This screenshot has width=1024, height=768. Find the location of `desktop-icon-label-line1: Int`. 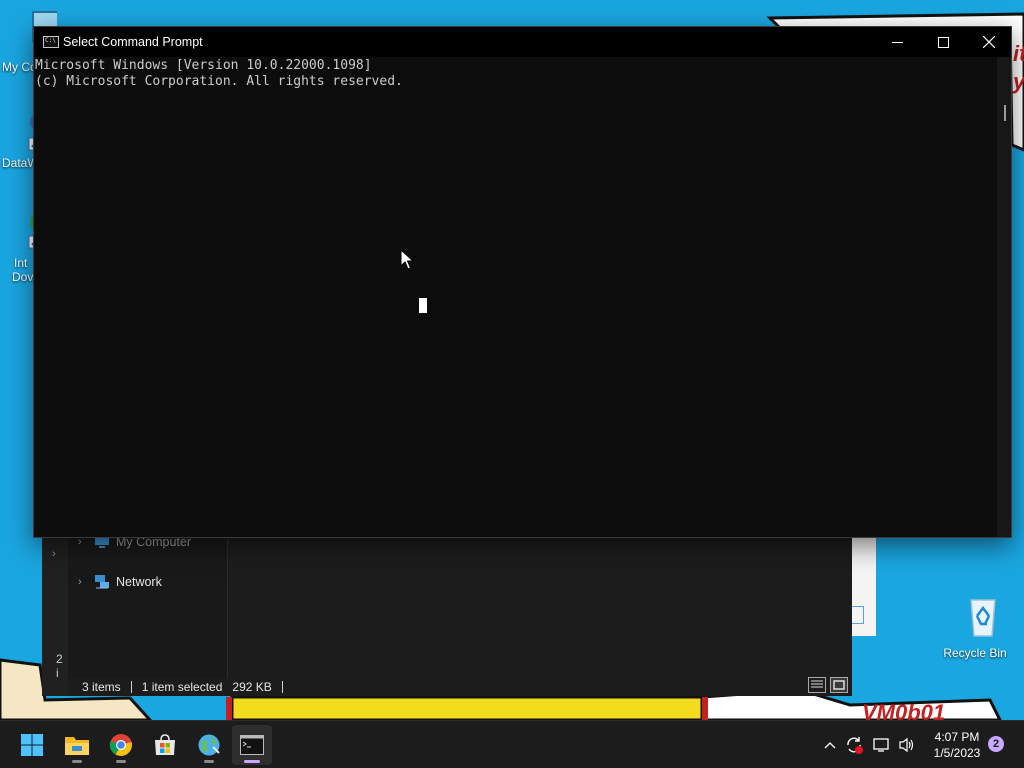

desktop-icon-label-line1: Int is located at coordinates (21, 263).